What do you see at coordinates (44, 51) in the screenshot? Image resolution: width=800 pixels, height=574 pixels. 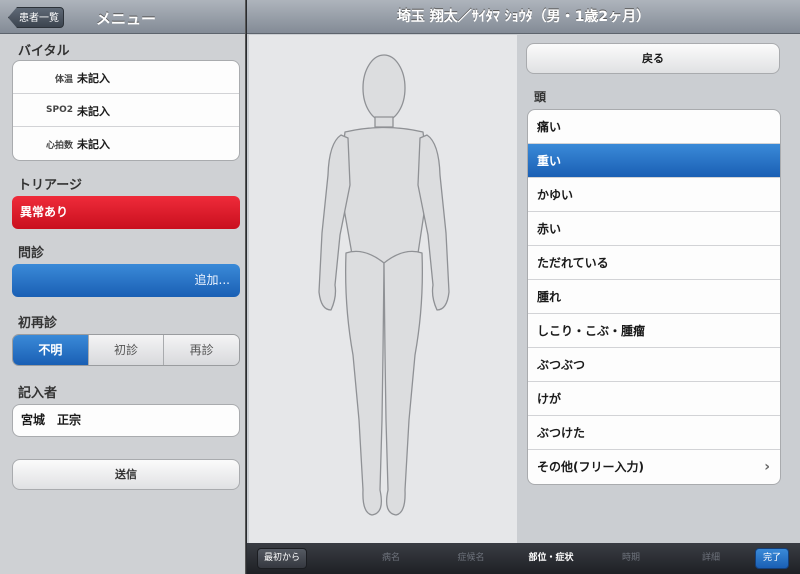 I see `vitals-heading: バイタル` at bounding box center [44, 51].